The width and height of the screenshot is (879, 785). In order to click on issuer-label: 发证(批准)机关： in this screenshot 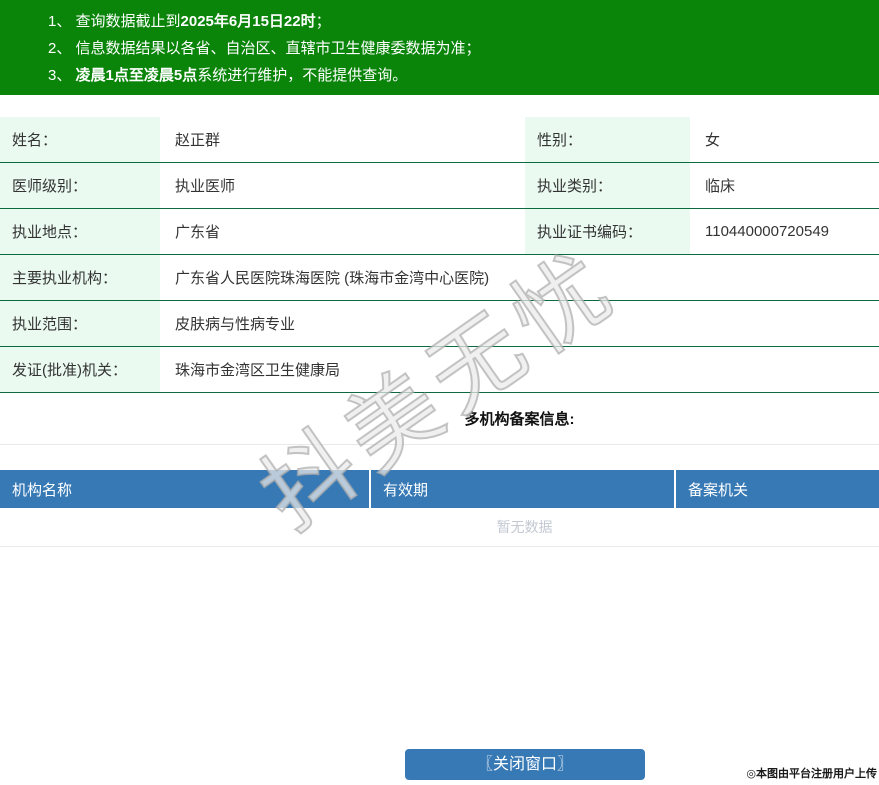, I will do `click(80, 369)`.